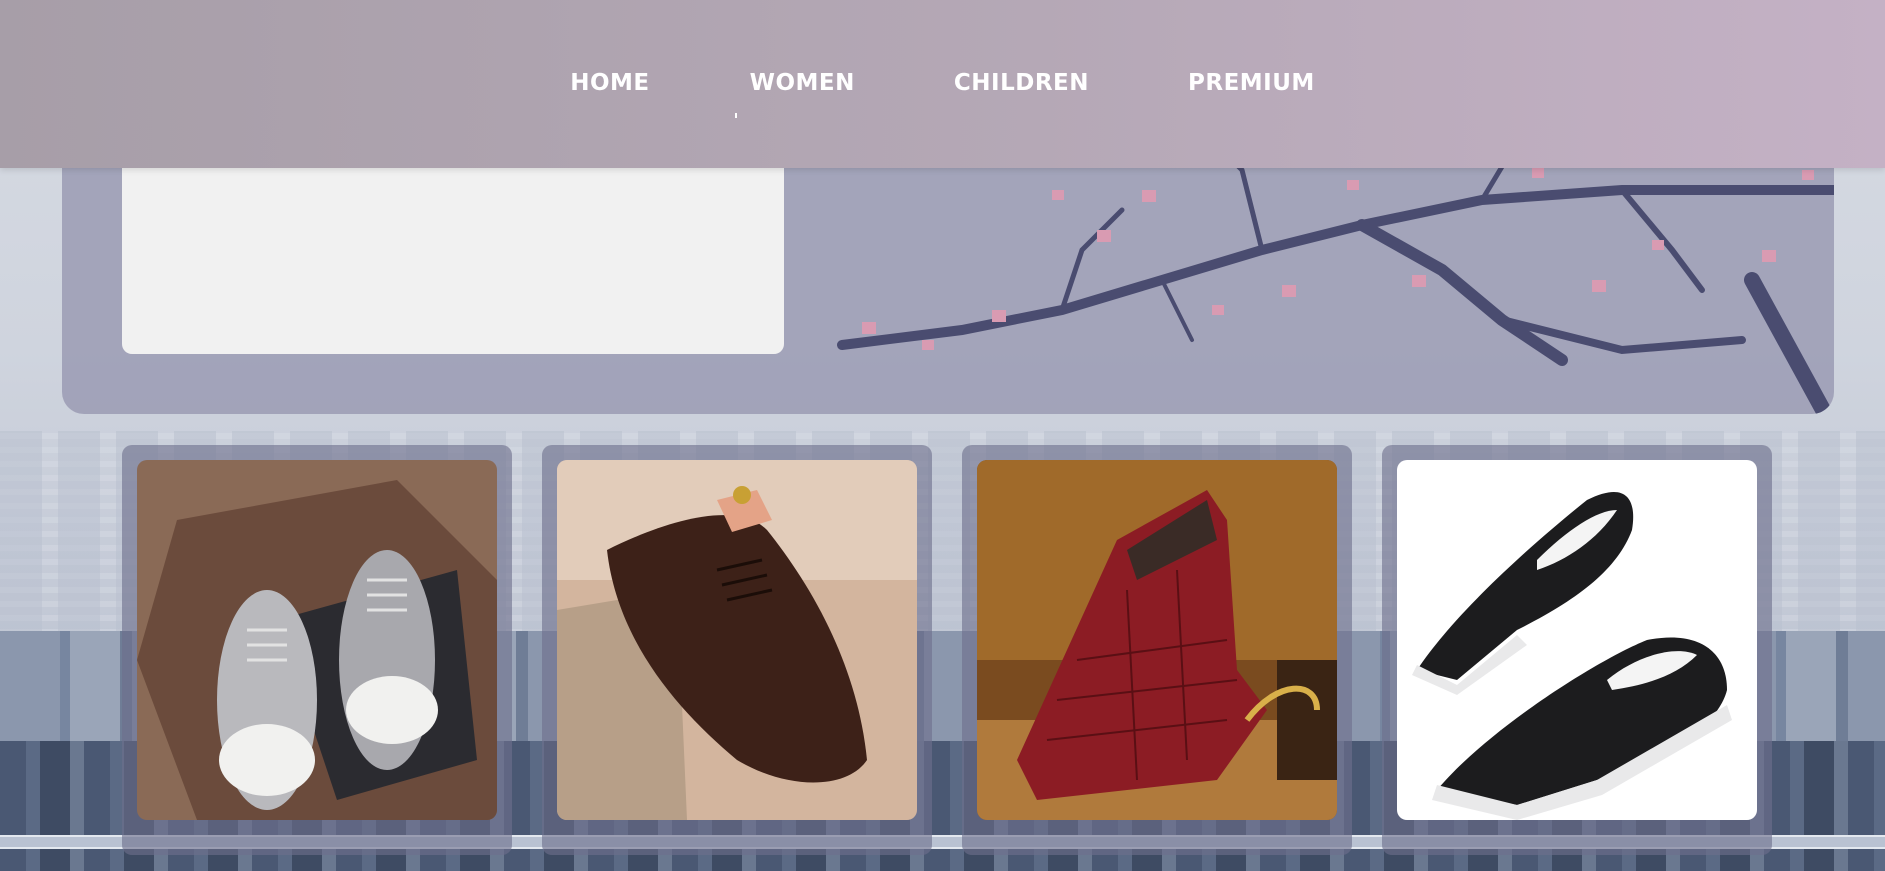 The image size is (1885, 871). I want to click on grey-sneakers-image, so click(317, 640).